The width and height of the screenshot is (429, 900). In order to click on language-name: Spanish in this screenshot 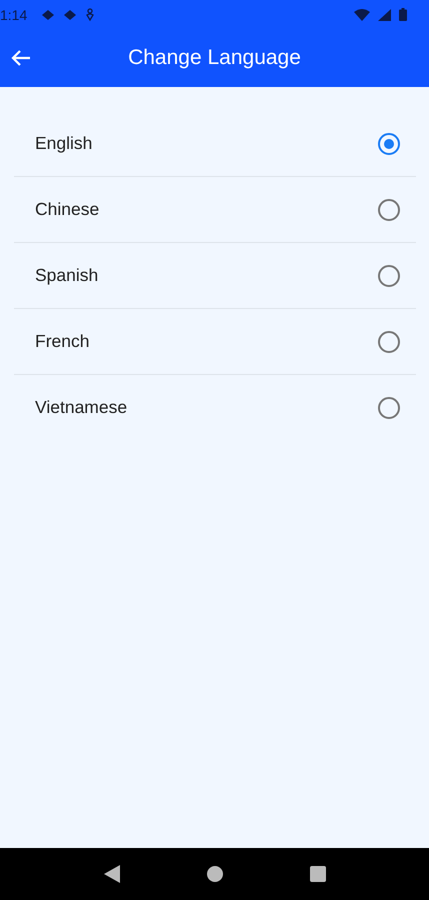, I will do `click(66, 275)`.